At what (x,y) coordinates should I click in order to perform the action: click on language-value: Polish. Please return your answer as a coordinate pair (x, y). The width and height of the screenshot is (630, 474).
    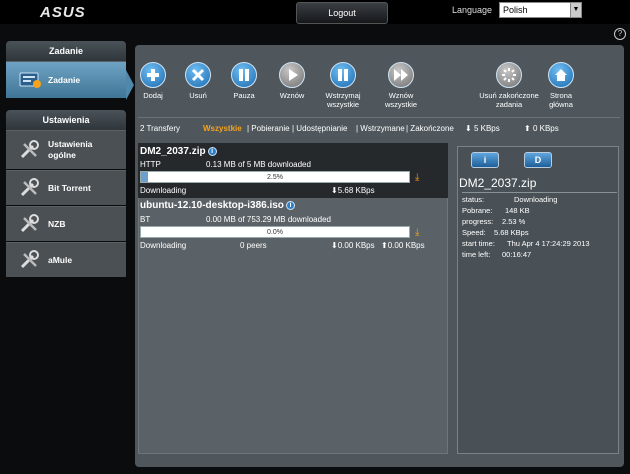
    Looking at the image, I should click on (515, 10).